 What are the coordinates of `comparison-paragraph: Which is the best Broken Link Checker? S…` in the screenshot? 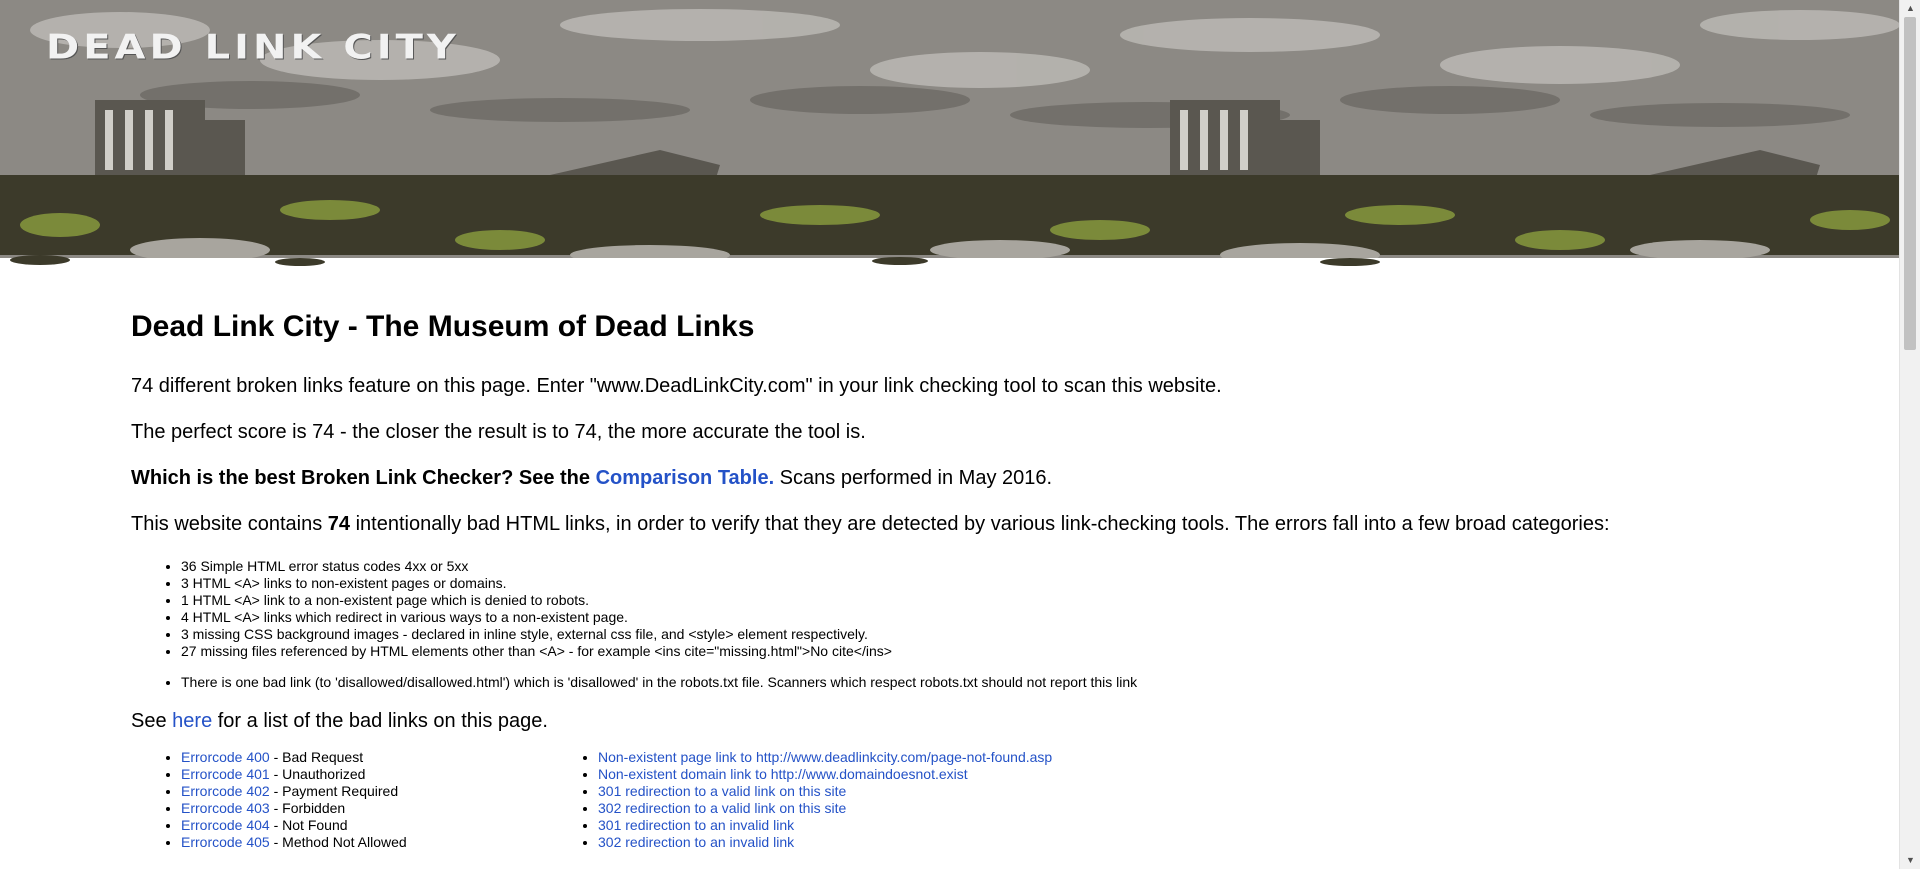 It's located at (981, 478).